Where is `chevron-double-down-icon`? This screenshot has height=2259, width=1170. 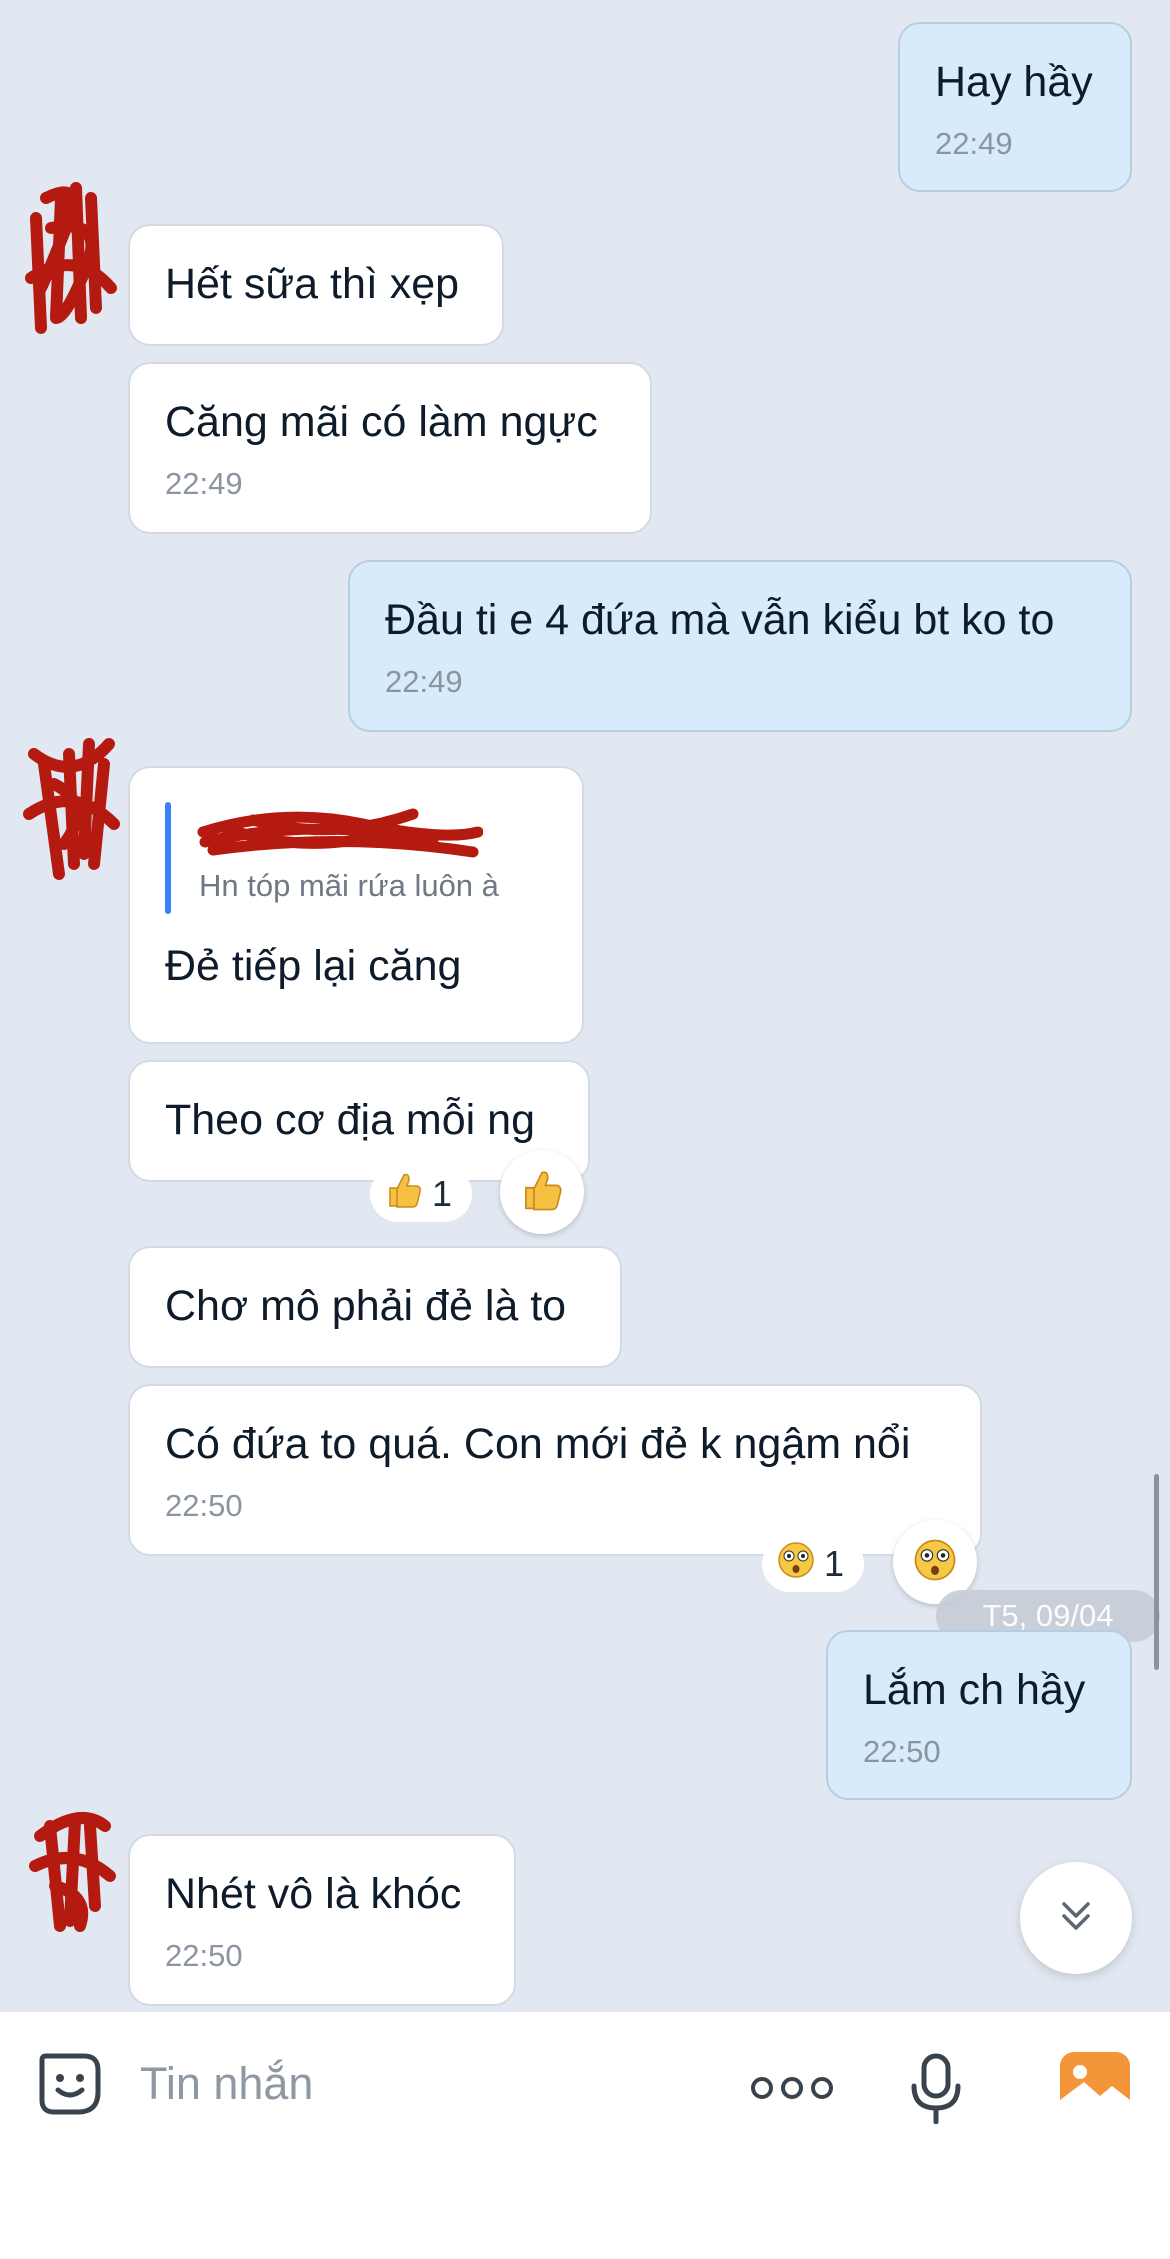 chevron-double-down-icon is located at coordinates (1076, 1918).